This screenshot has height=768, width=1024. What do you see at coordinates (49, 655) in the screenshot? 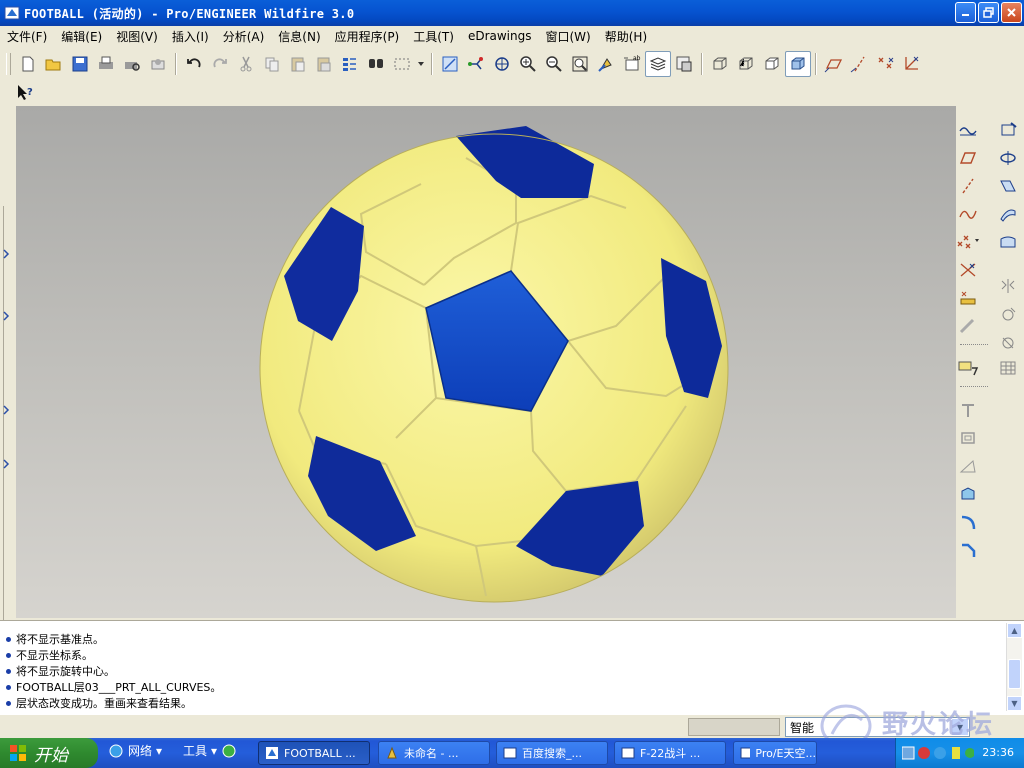
I see `message-line: 不显示坐标系。` at bounding box center [49, 655].